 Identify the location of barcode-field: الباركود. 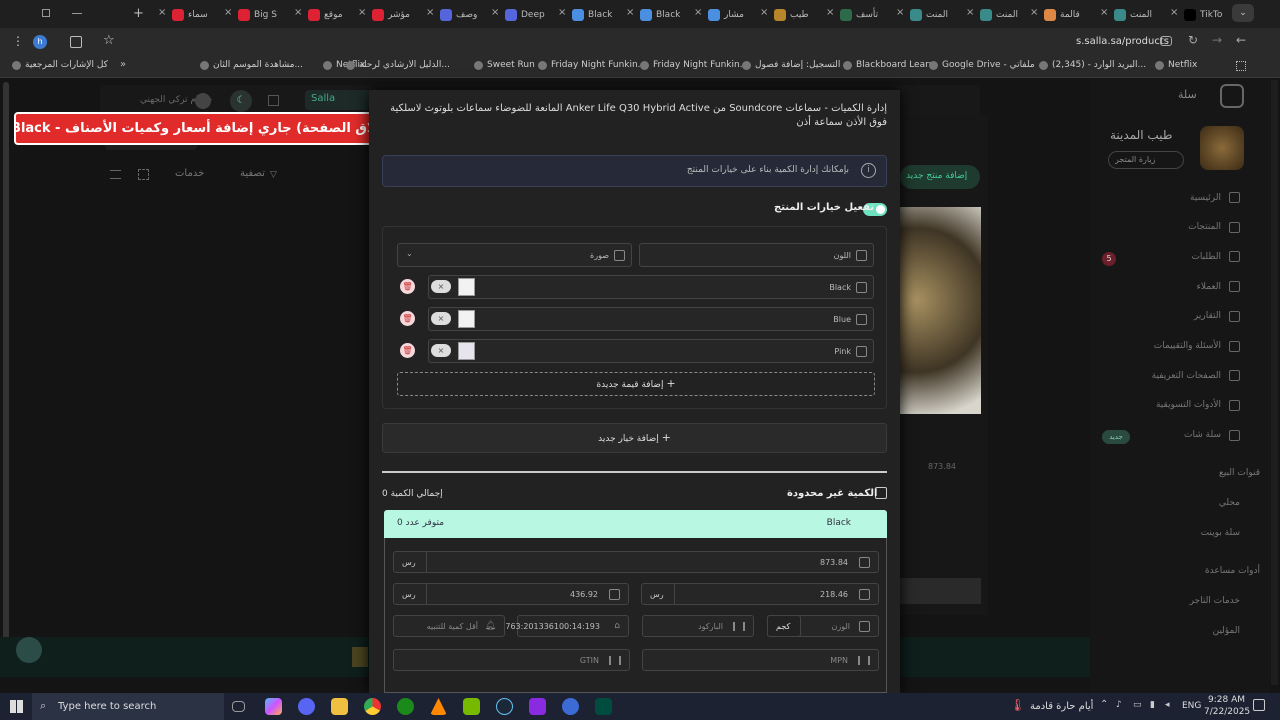
(698, 626).